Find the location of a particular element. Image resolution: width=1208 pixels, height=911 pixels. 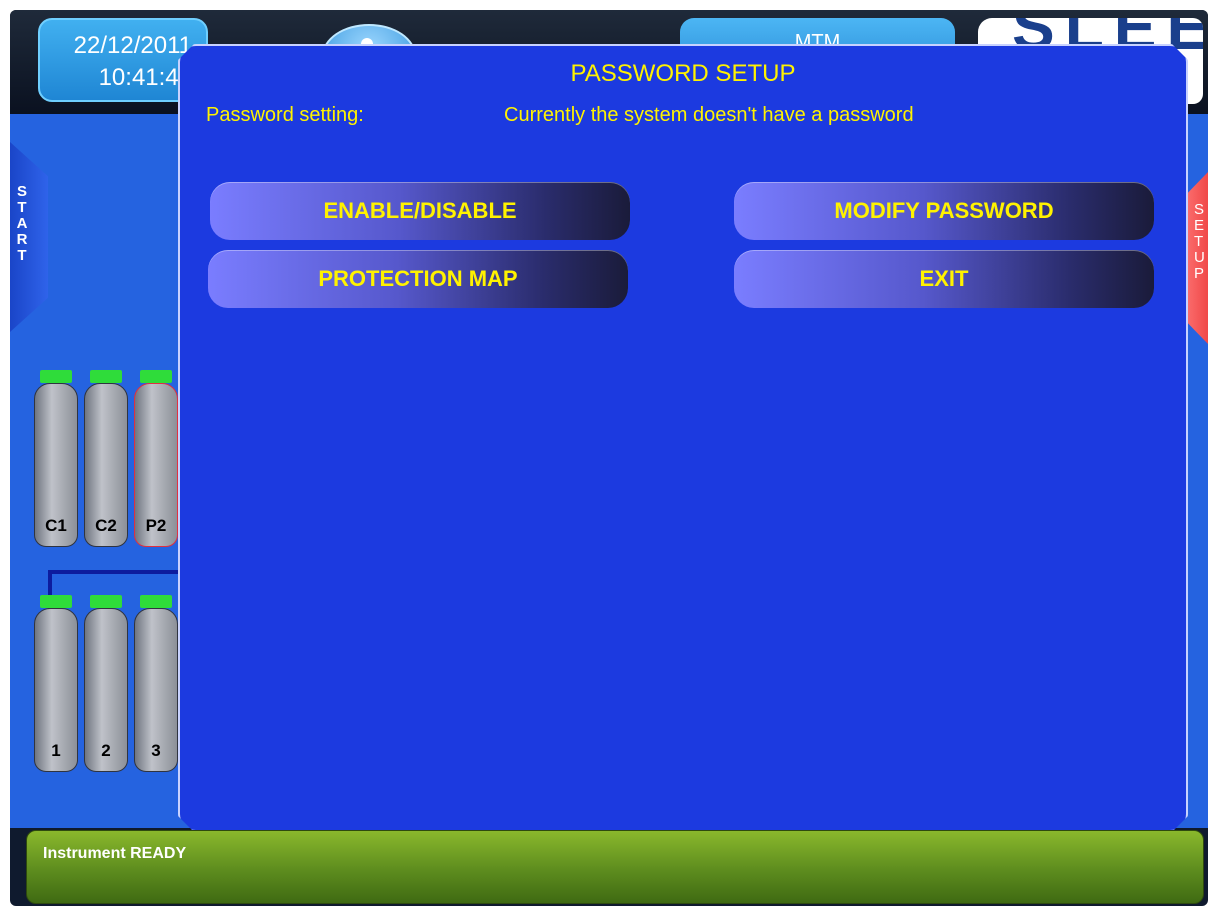

bottle-label: 2 is located at coordinates (106, 750).